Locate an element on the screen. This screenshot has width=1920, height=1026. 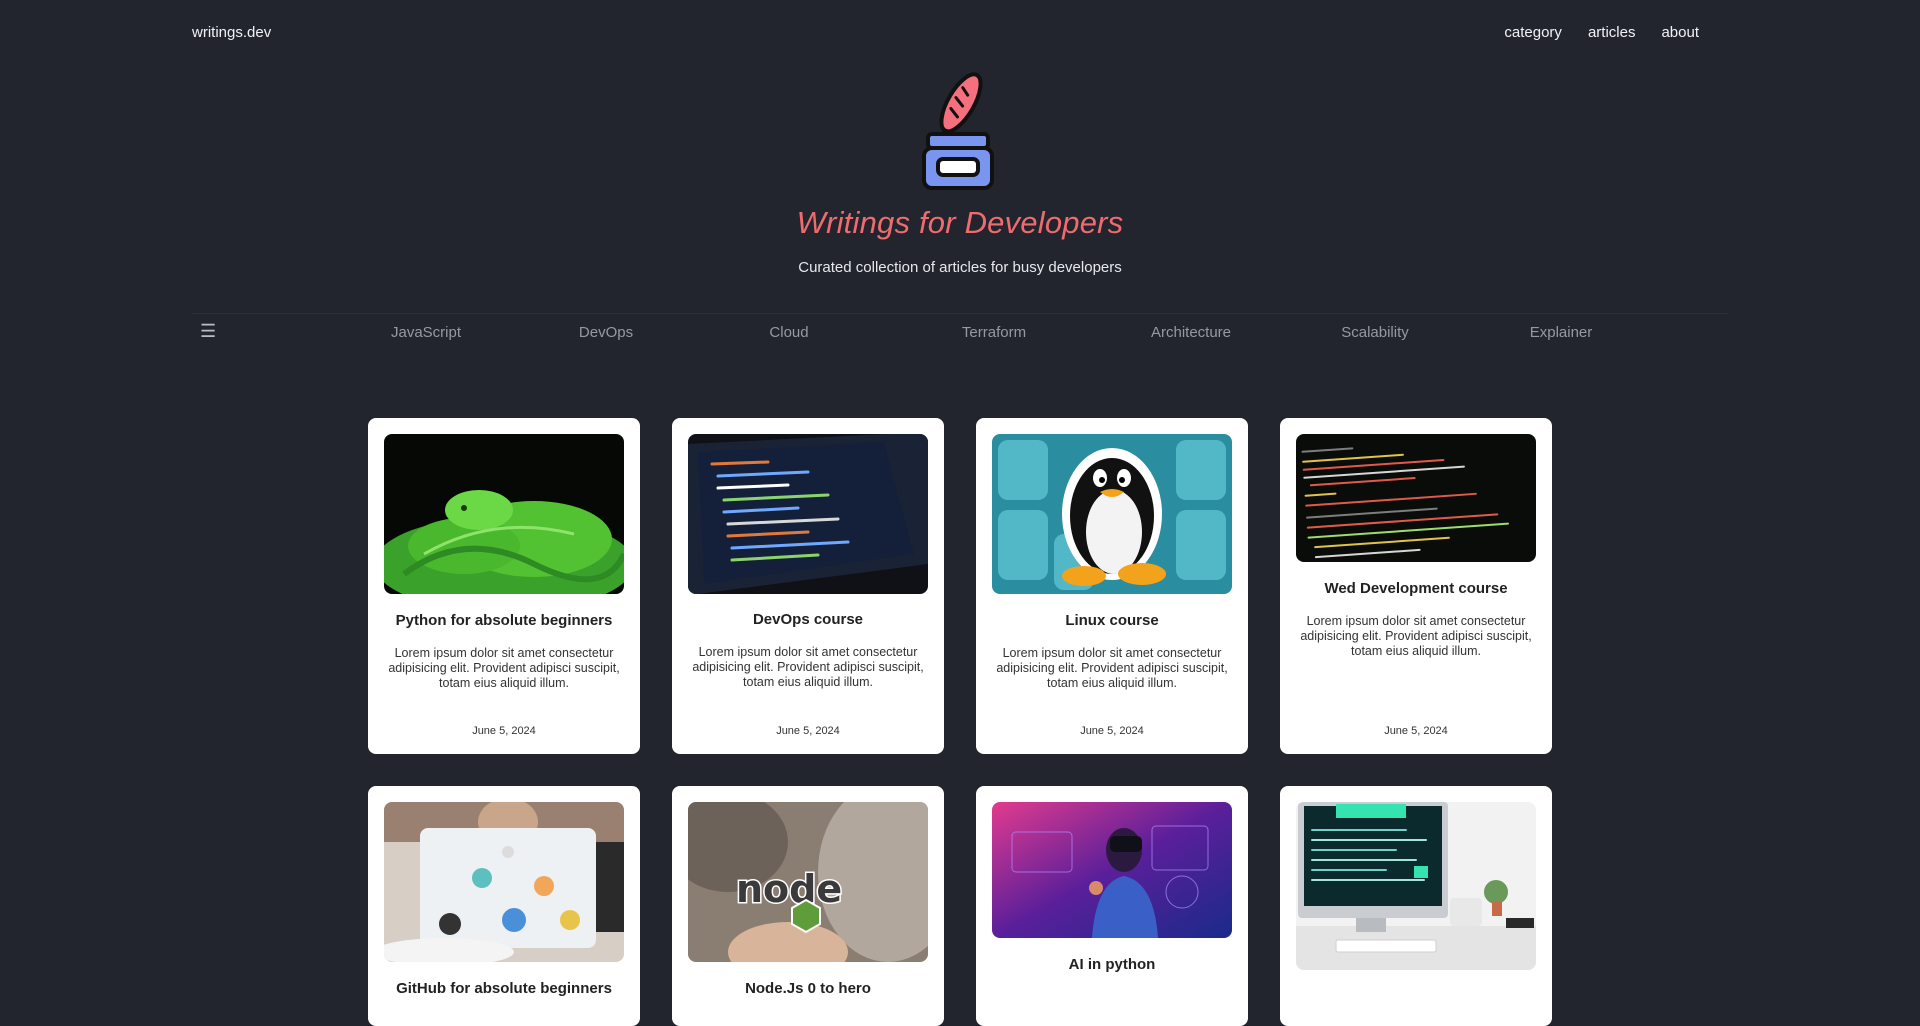
nodejs-sticker-image: node is located at coordinates (808, 882).